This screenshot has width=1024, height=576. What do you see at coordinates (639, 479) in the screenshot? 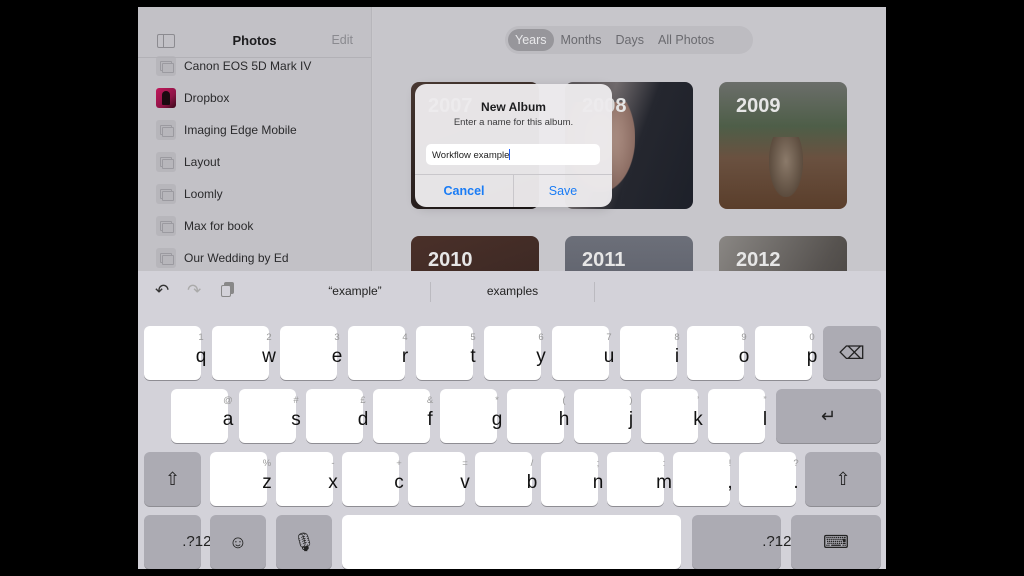
I see `key-m: :m` at bounding box center [639, 479].